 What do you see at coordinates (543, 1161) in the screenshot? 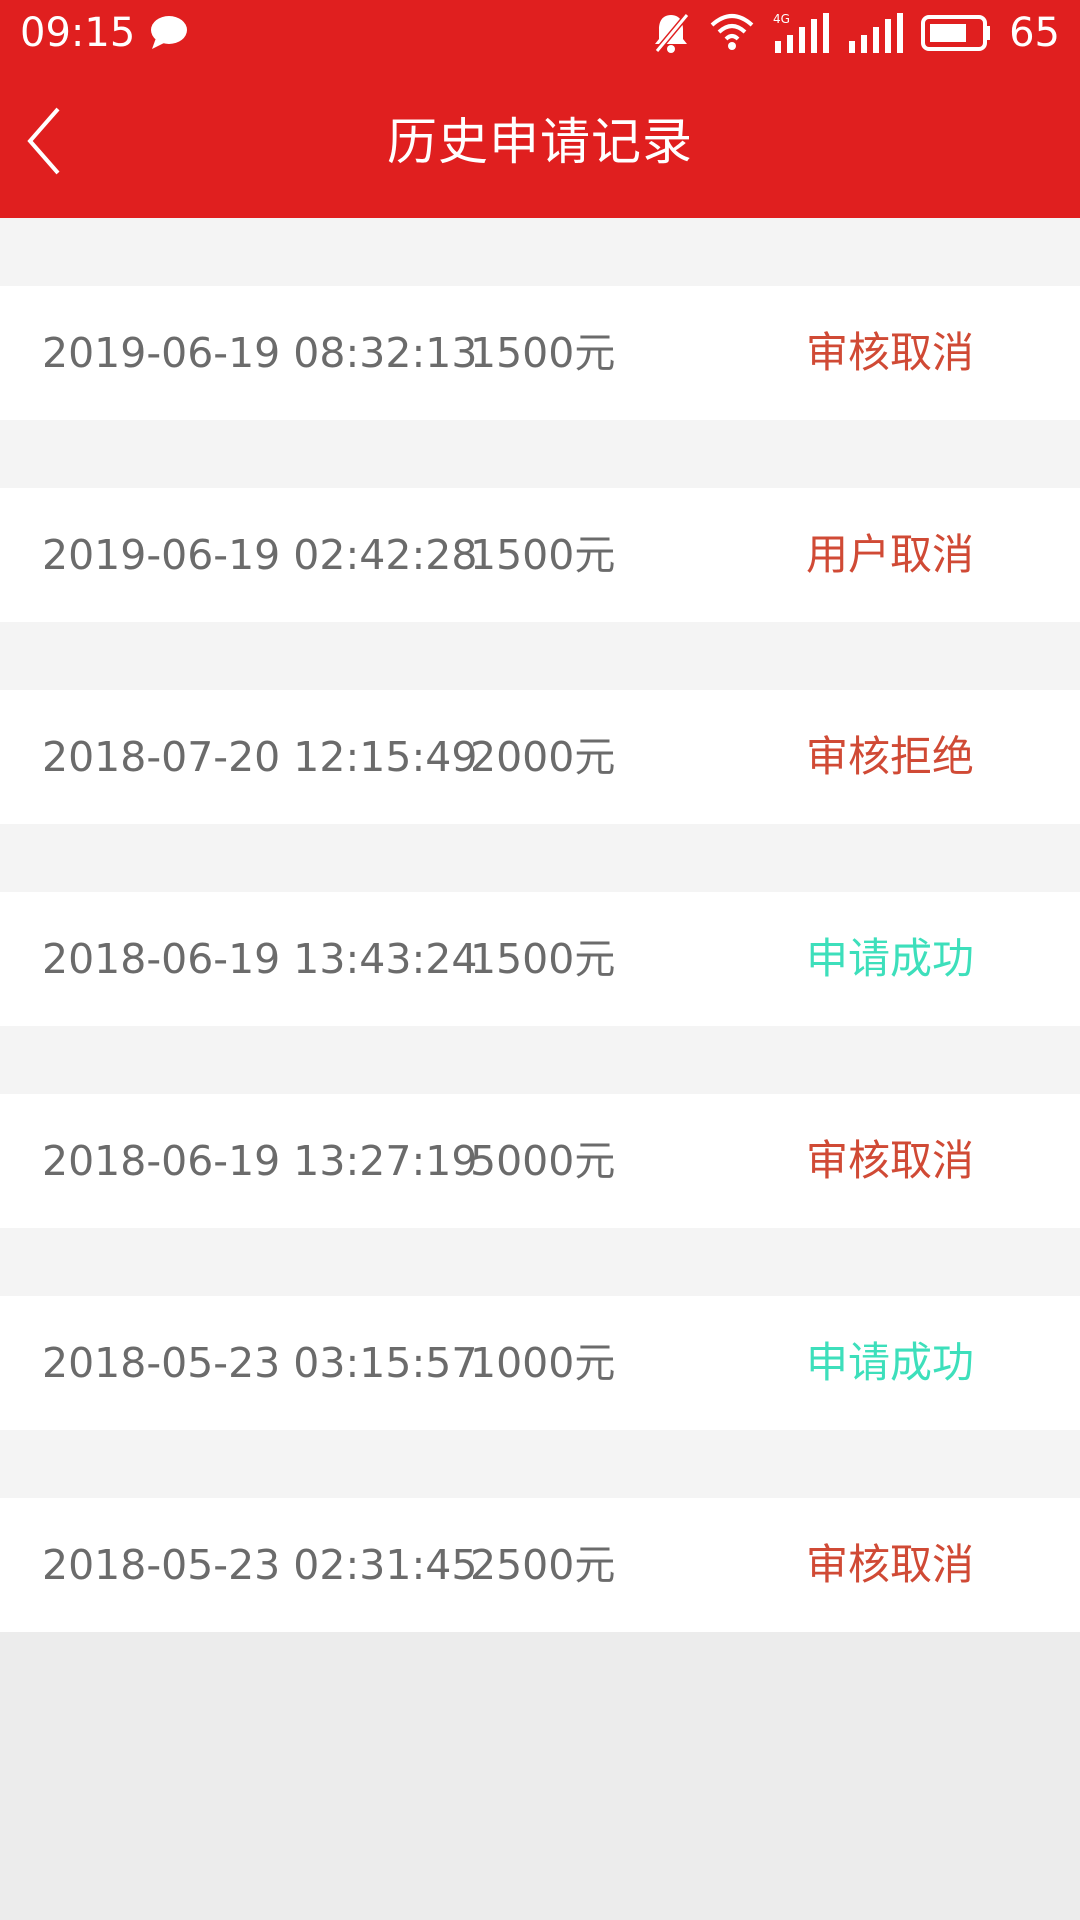
I see `record-amount: 5000元` at bounding box center [543, 1161].